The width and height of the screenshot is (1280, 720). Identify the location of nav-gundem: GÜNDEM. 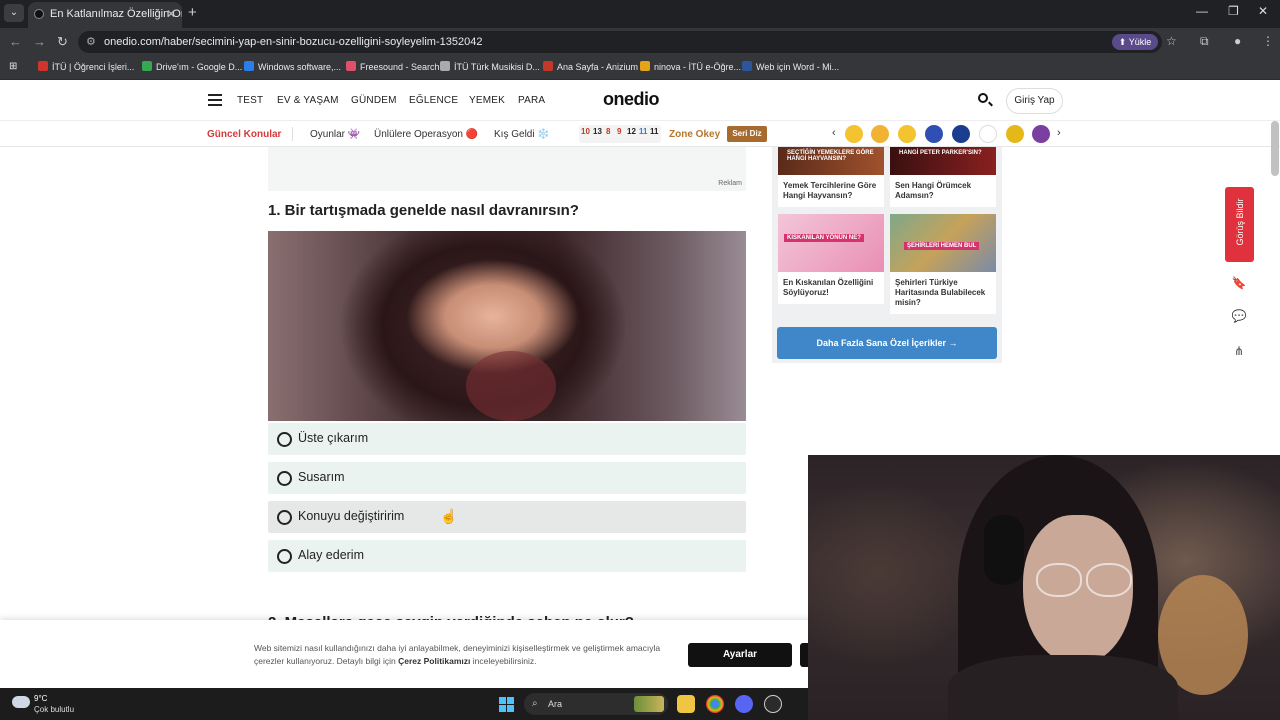
(374, 100).